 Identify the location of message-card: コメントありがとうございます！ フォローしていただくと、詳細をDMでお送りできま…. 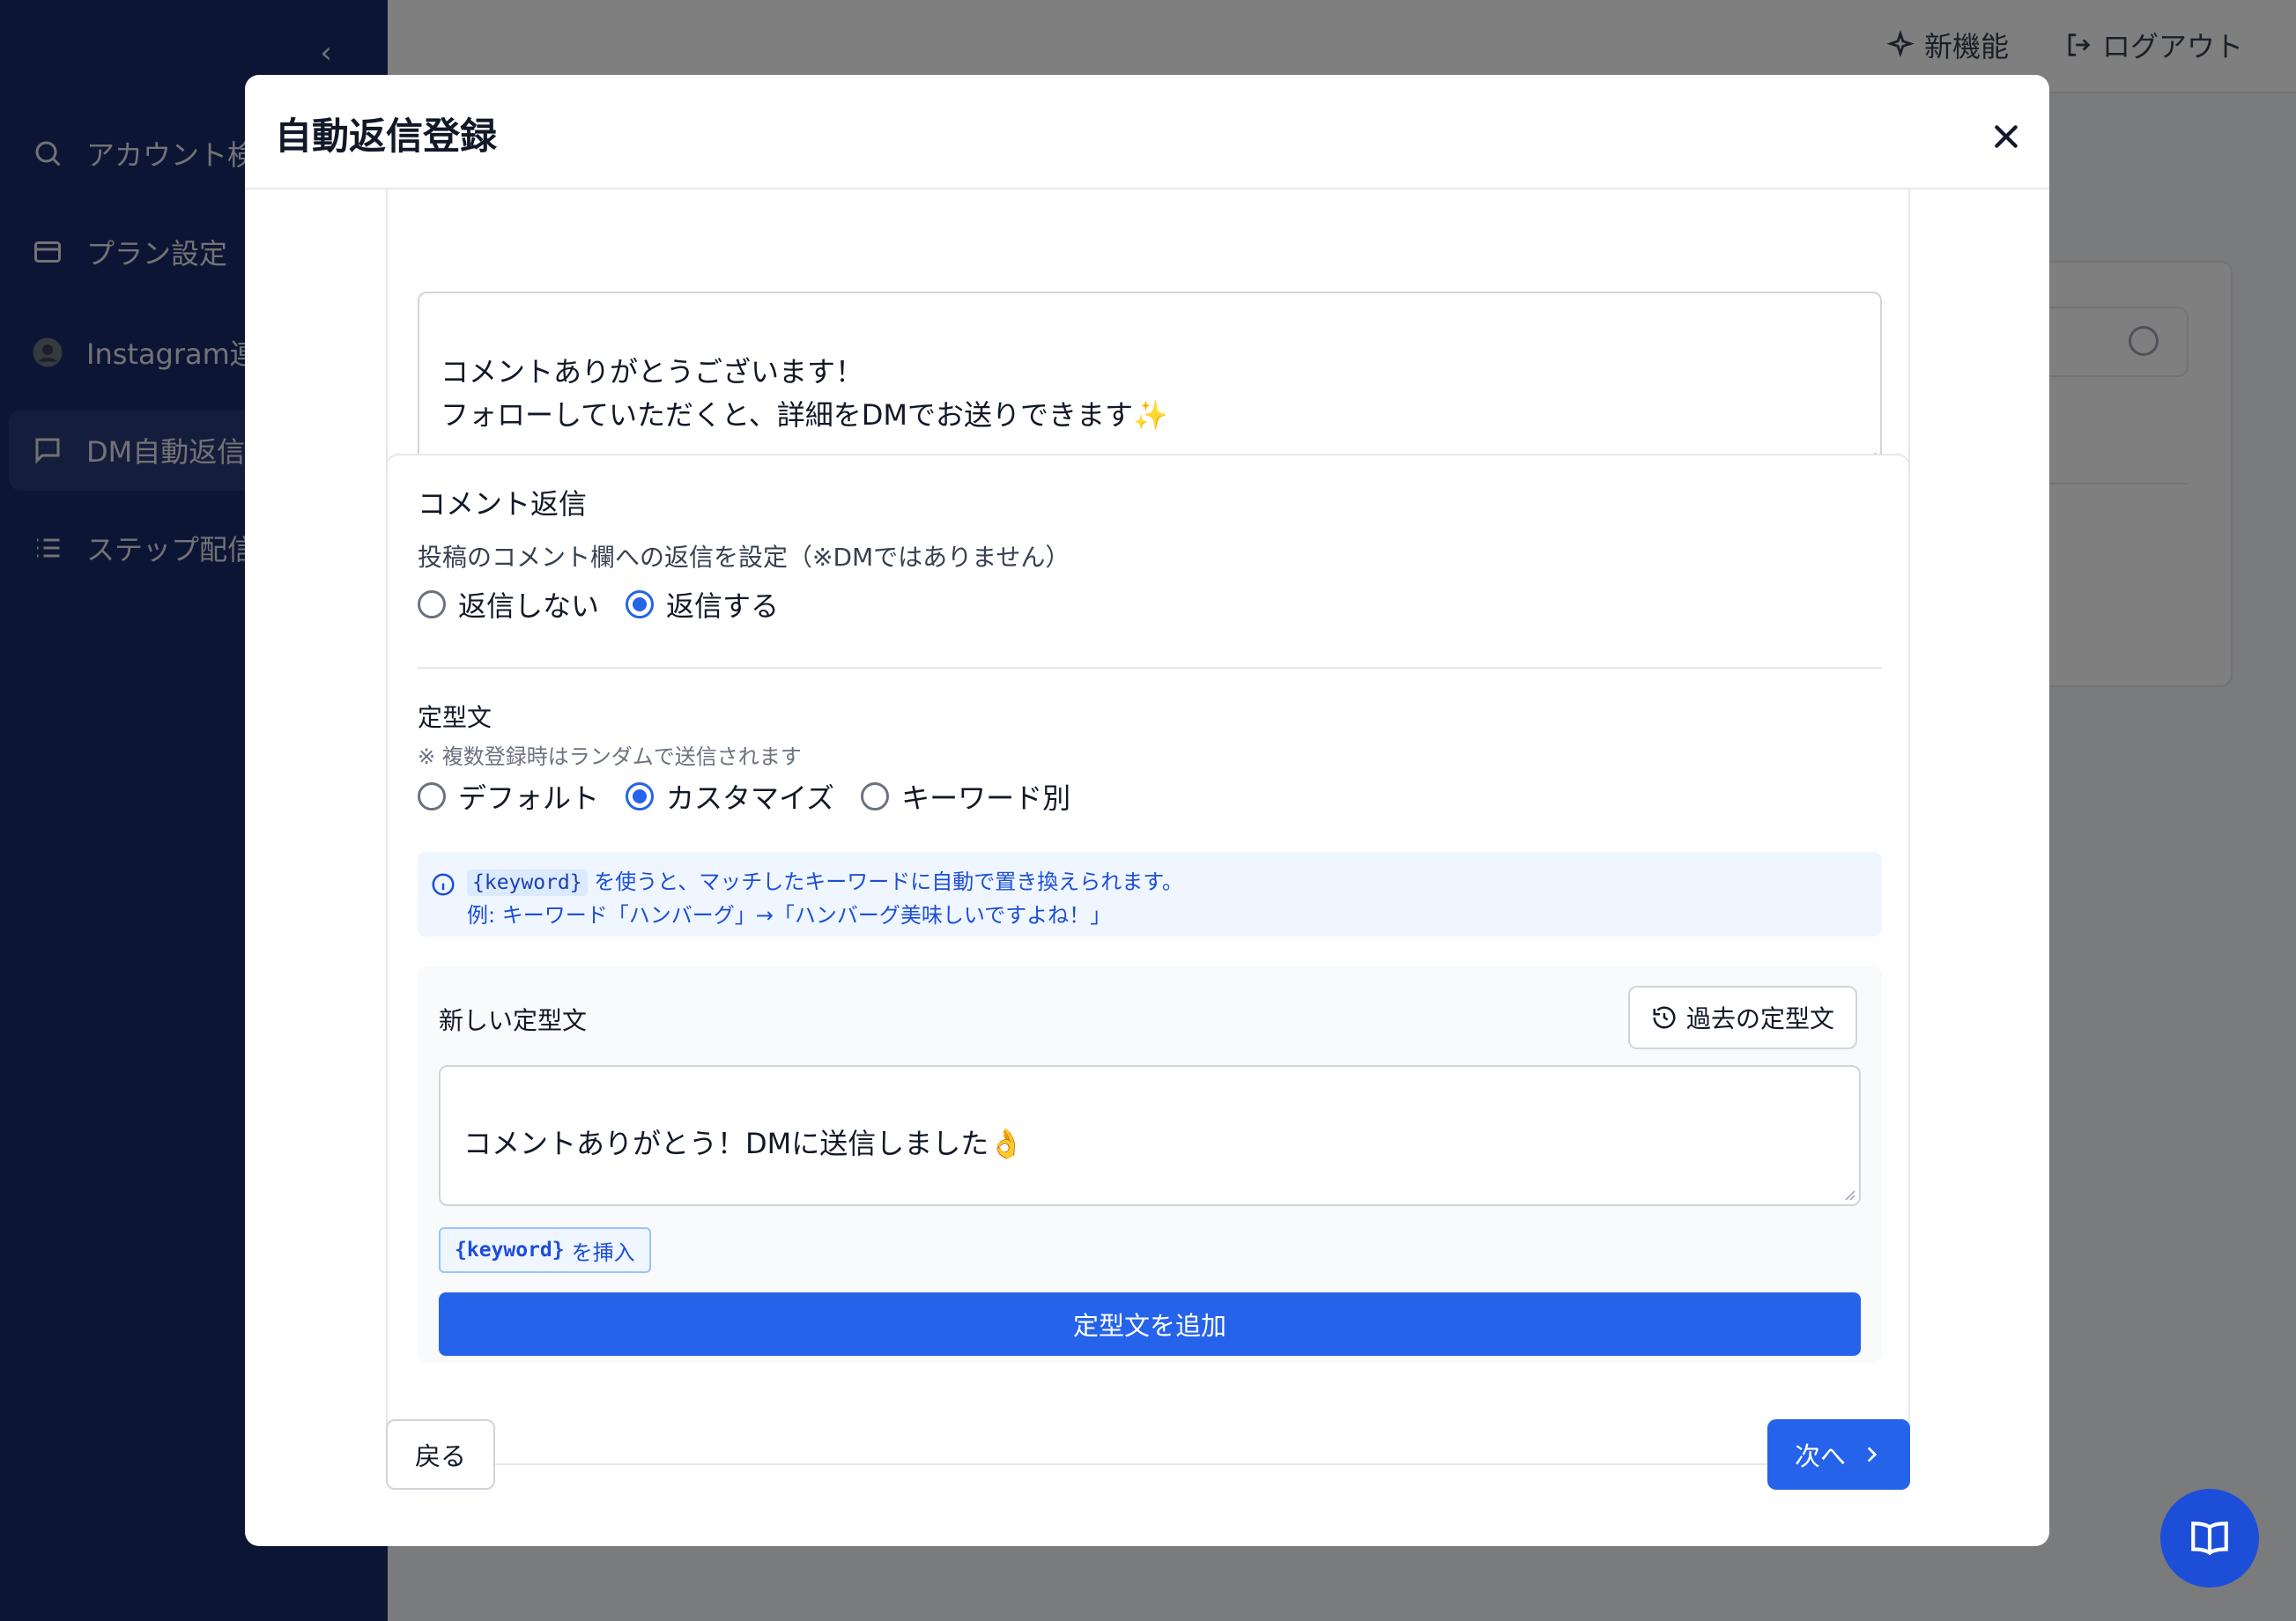
(1148, 343).